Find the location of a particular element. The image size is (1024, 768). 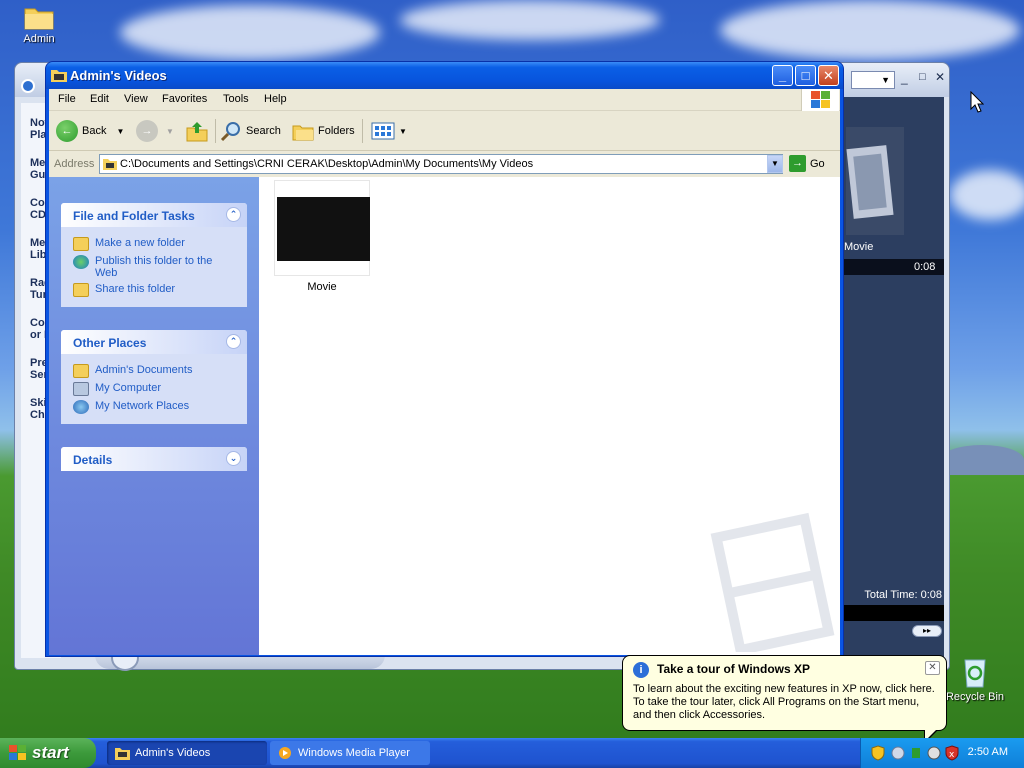

wmp-playlist-panel: Movie 0:08 Total Time: 0:08 ▸▸ is located at coordinates (894, 379).